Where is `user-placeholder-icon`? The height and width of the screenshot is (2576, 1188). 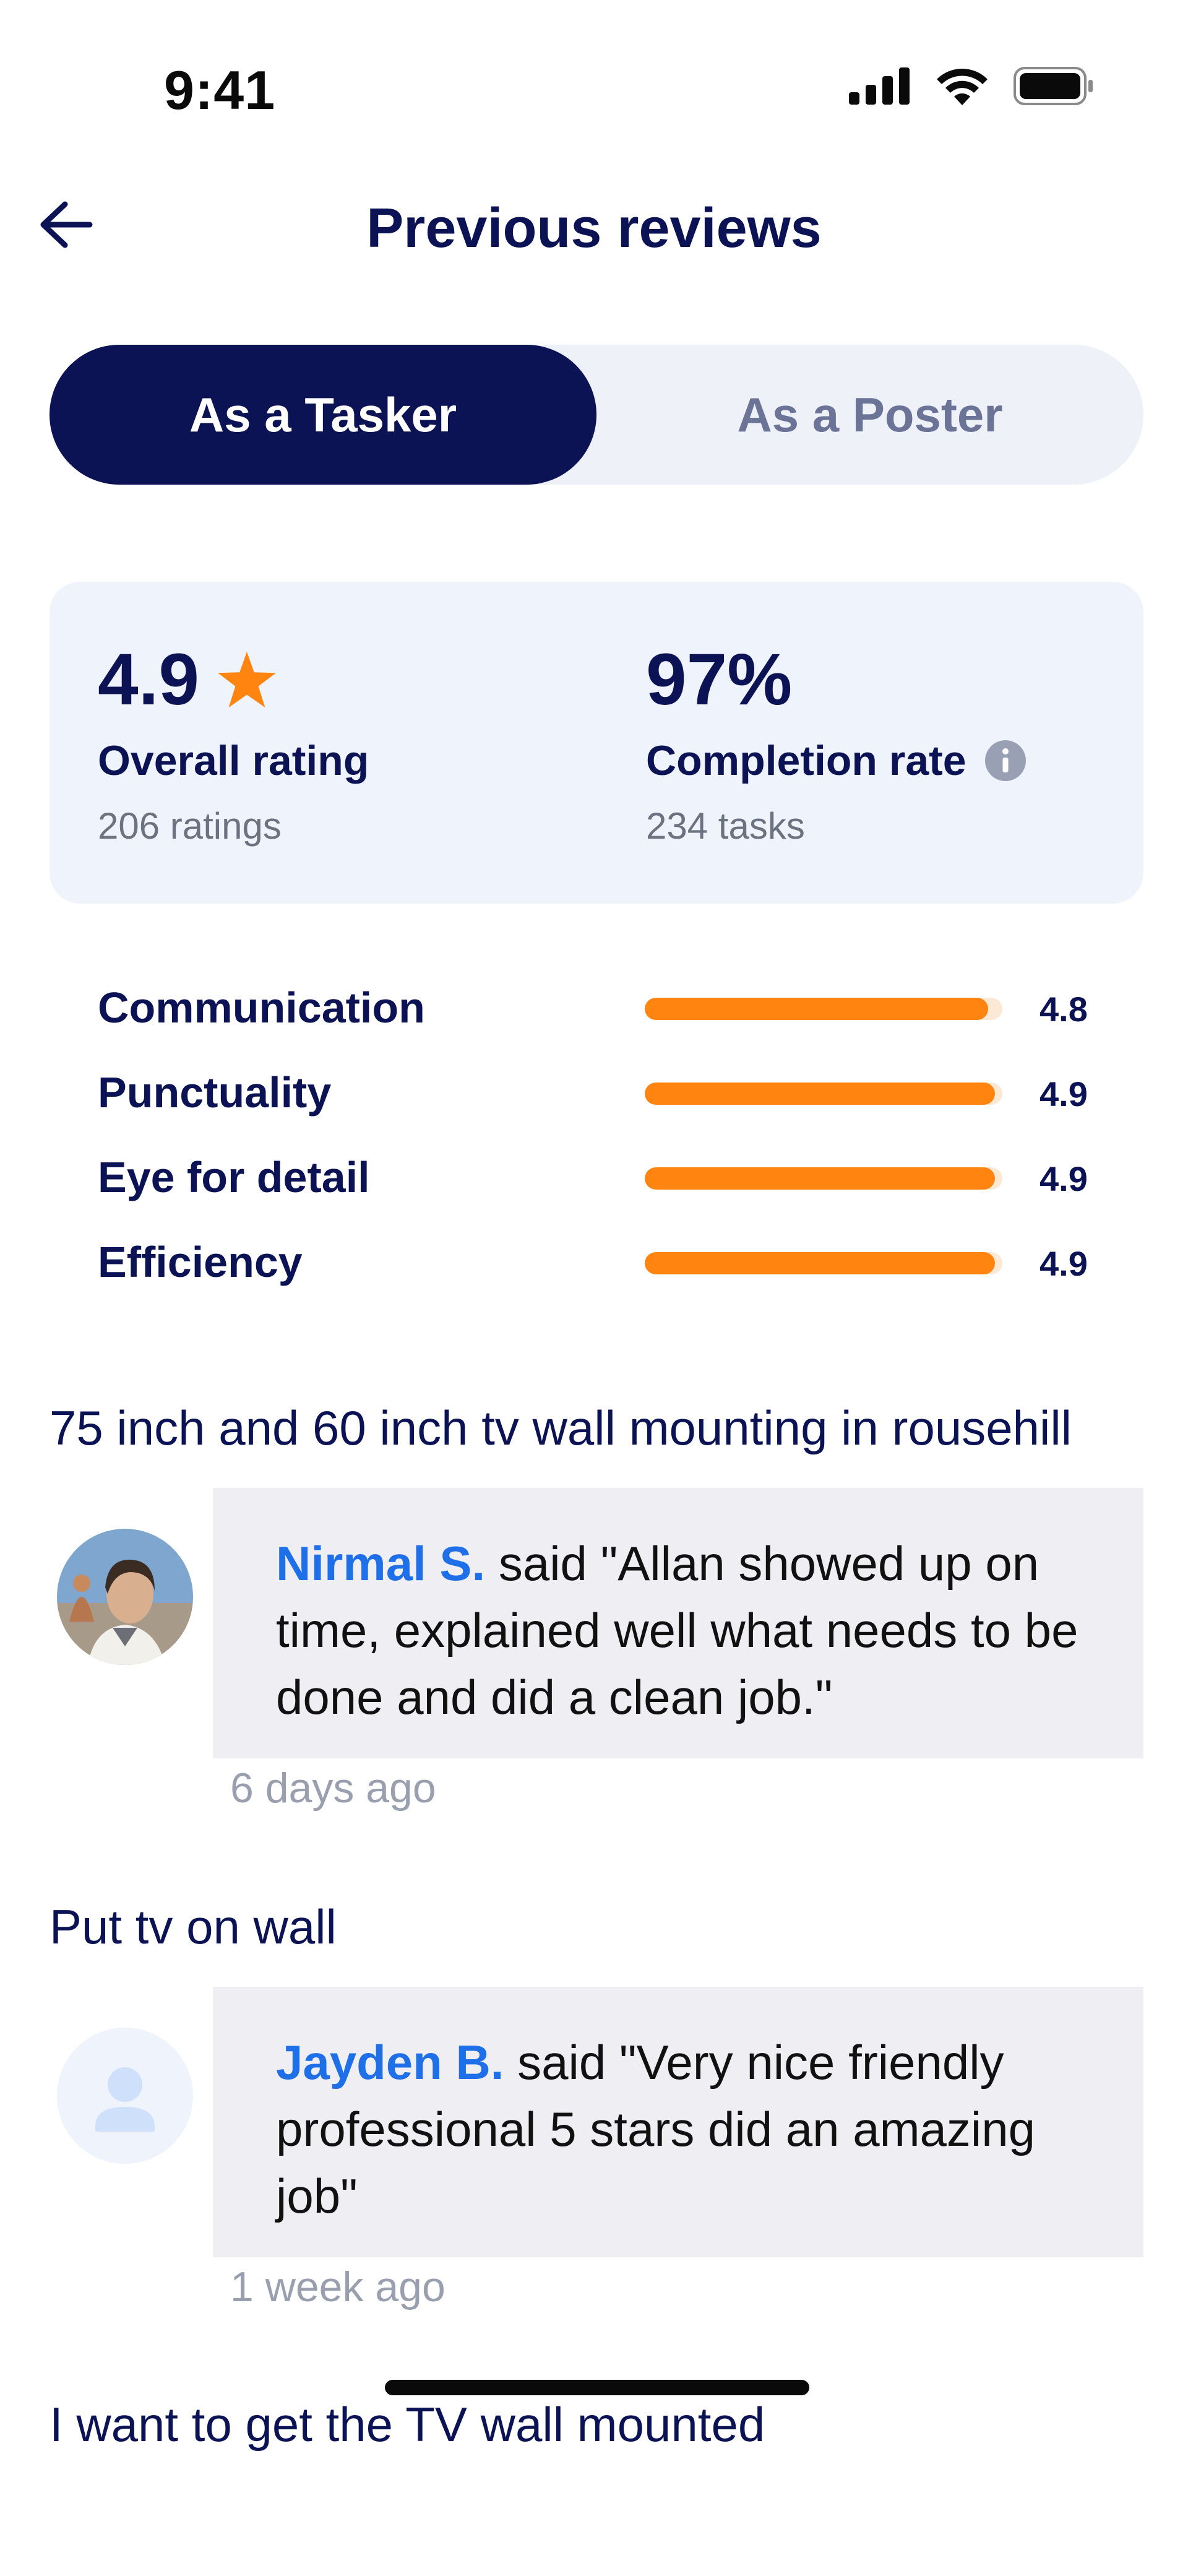 user-placeholder-icon is located at coordinates (125, 2099).